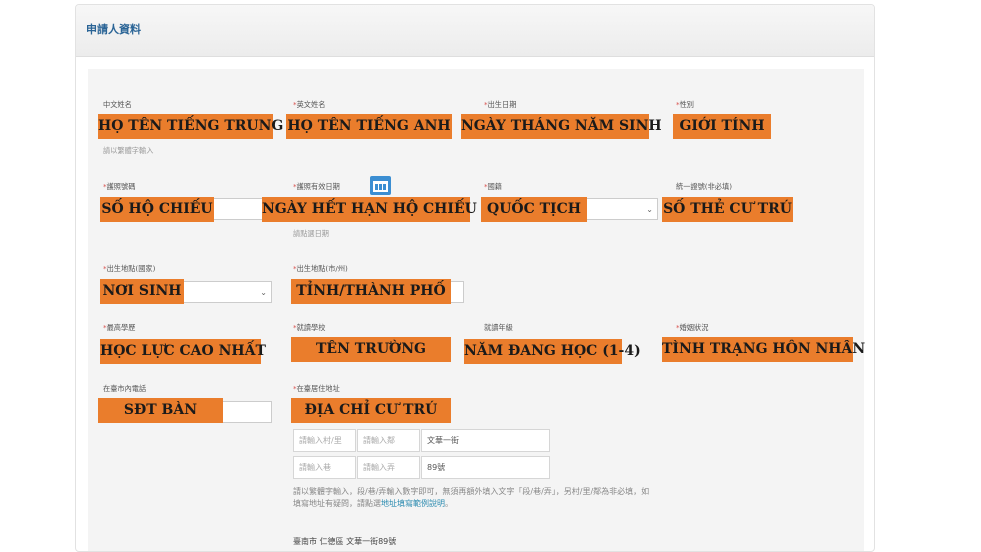 The height and width of the screenshot is (552, 981). Describe the element at coordinates (413, 503) in the screenshot. I see `address-example-link: 地址填寫範例說明` at that location.